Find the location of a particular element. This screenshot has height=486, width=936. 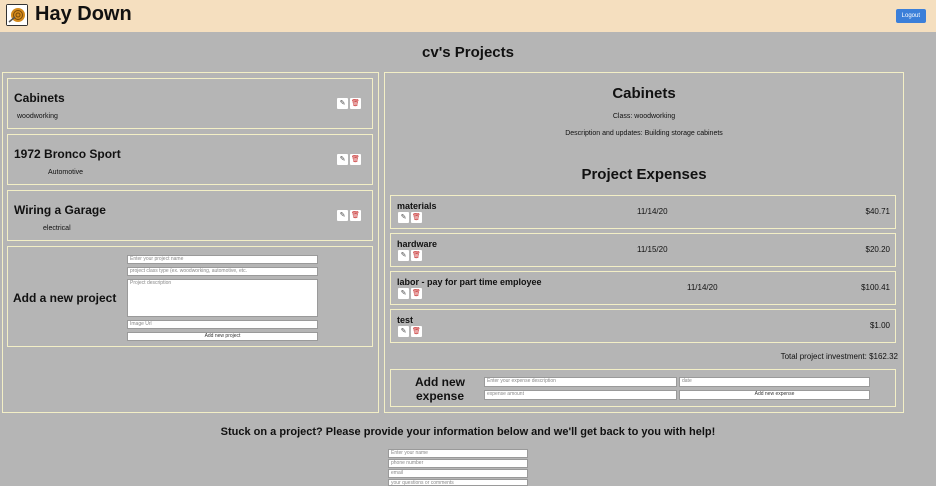

project-class: woodworking is located at coordinates (37, 116).